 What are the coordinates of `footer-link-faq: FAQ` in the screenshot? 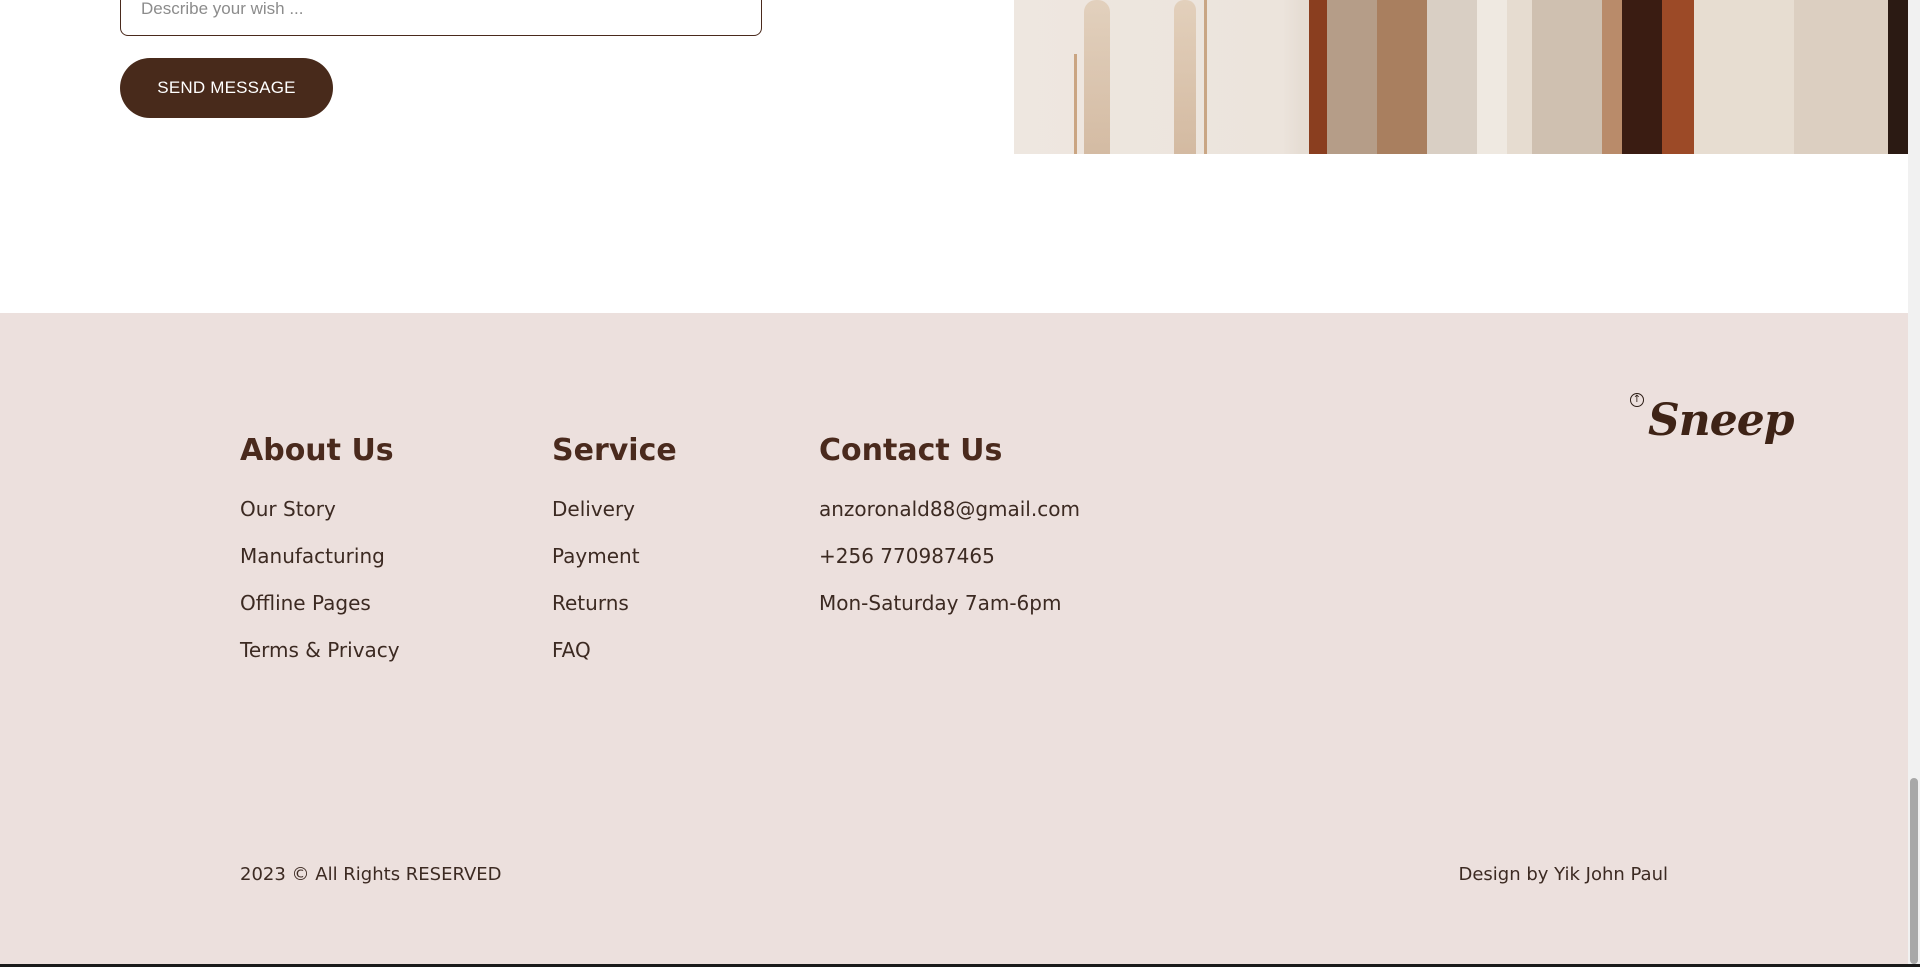 It's located at (614, 650).